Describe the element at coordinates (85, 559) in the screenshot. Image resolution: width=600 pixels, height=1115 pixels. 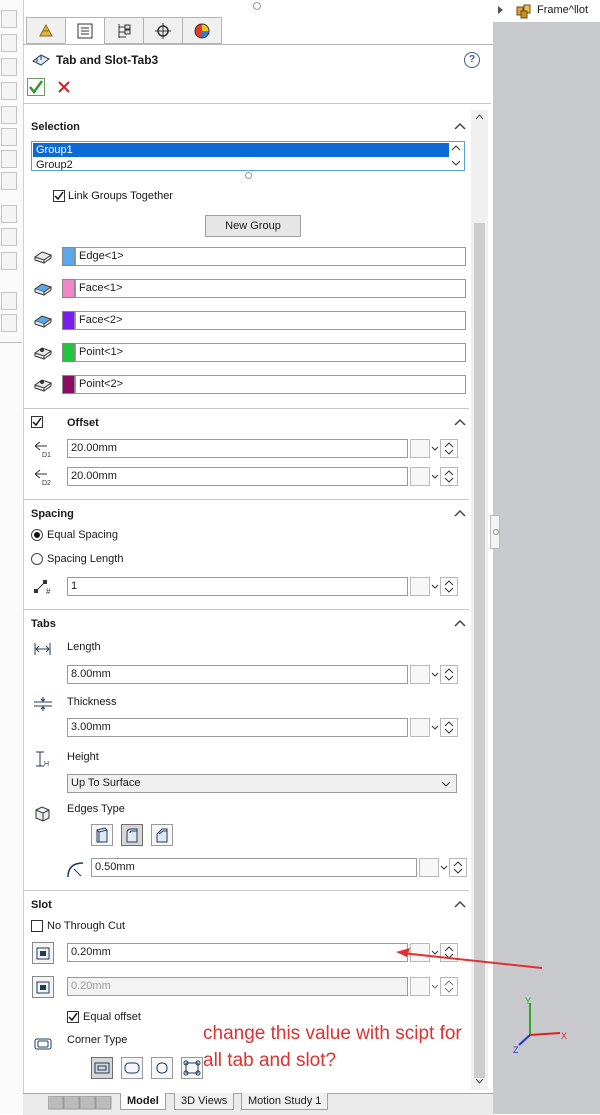
I see `spacing-length-label: Spacing Length` at that location.